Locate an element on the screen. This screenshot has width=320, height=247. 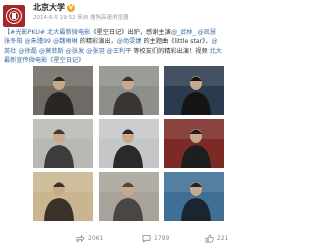
photo-young-man is located at coordinates (129, 90).